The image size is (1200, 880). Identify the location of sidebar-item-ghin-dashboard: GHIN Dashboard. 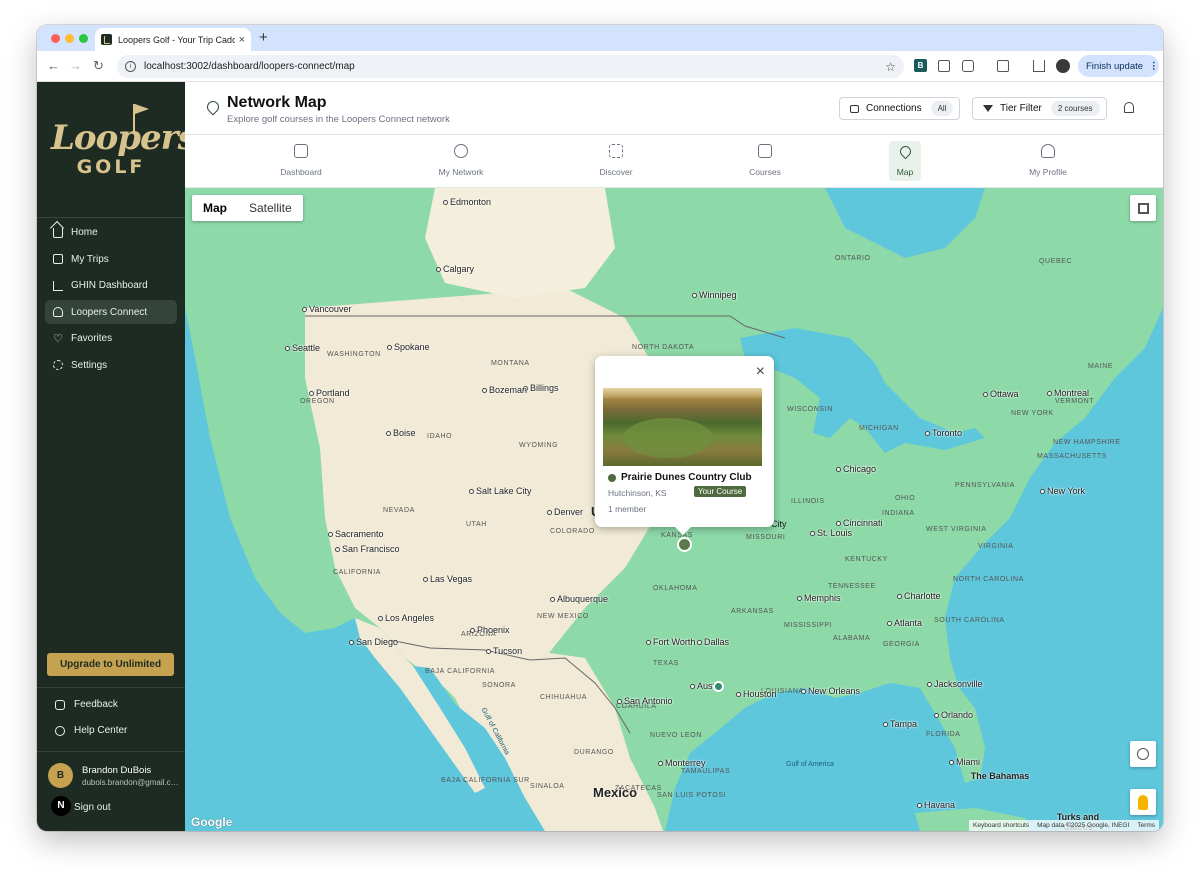
(111, 286).